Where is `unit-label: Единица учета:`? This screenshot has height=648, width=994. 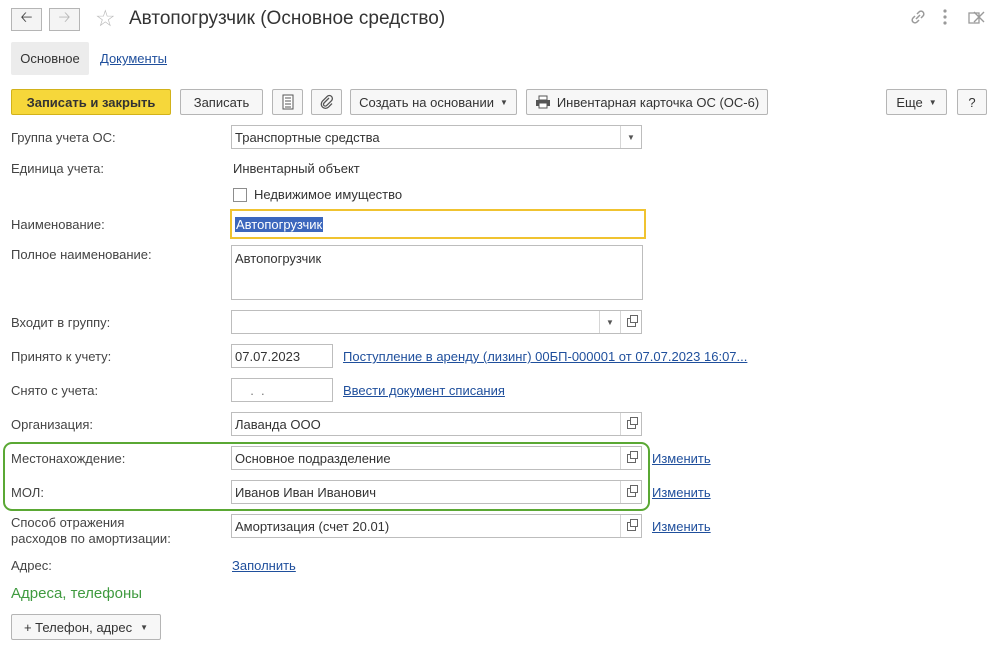 unit-label: Единица учета: is located at coordinates (57, 168).